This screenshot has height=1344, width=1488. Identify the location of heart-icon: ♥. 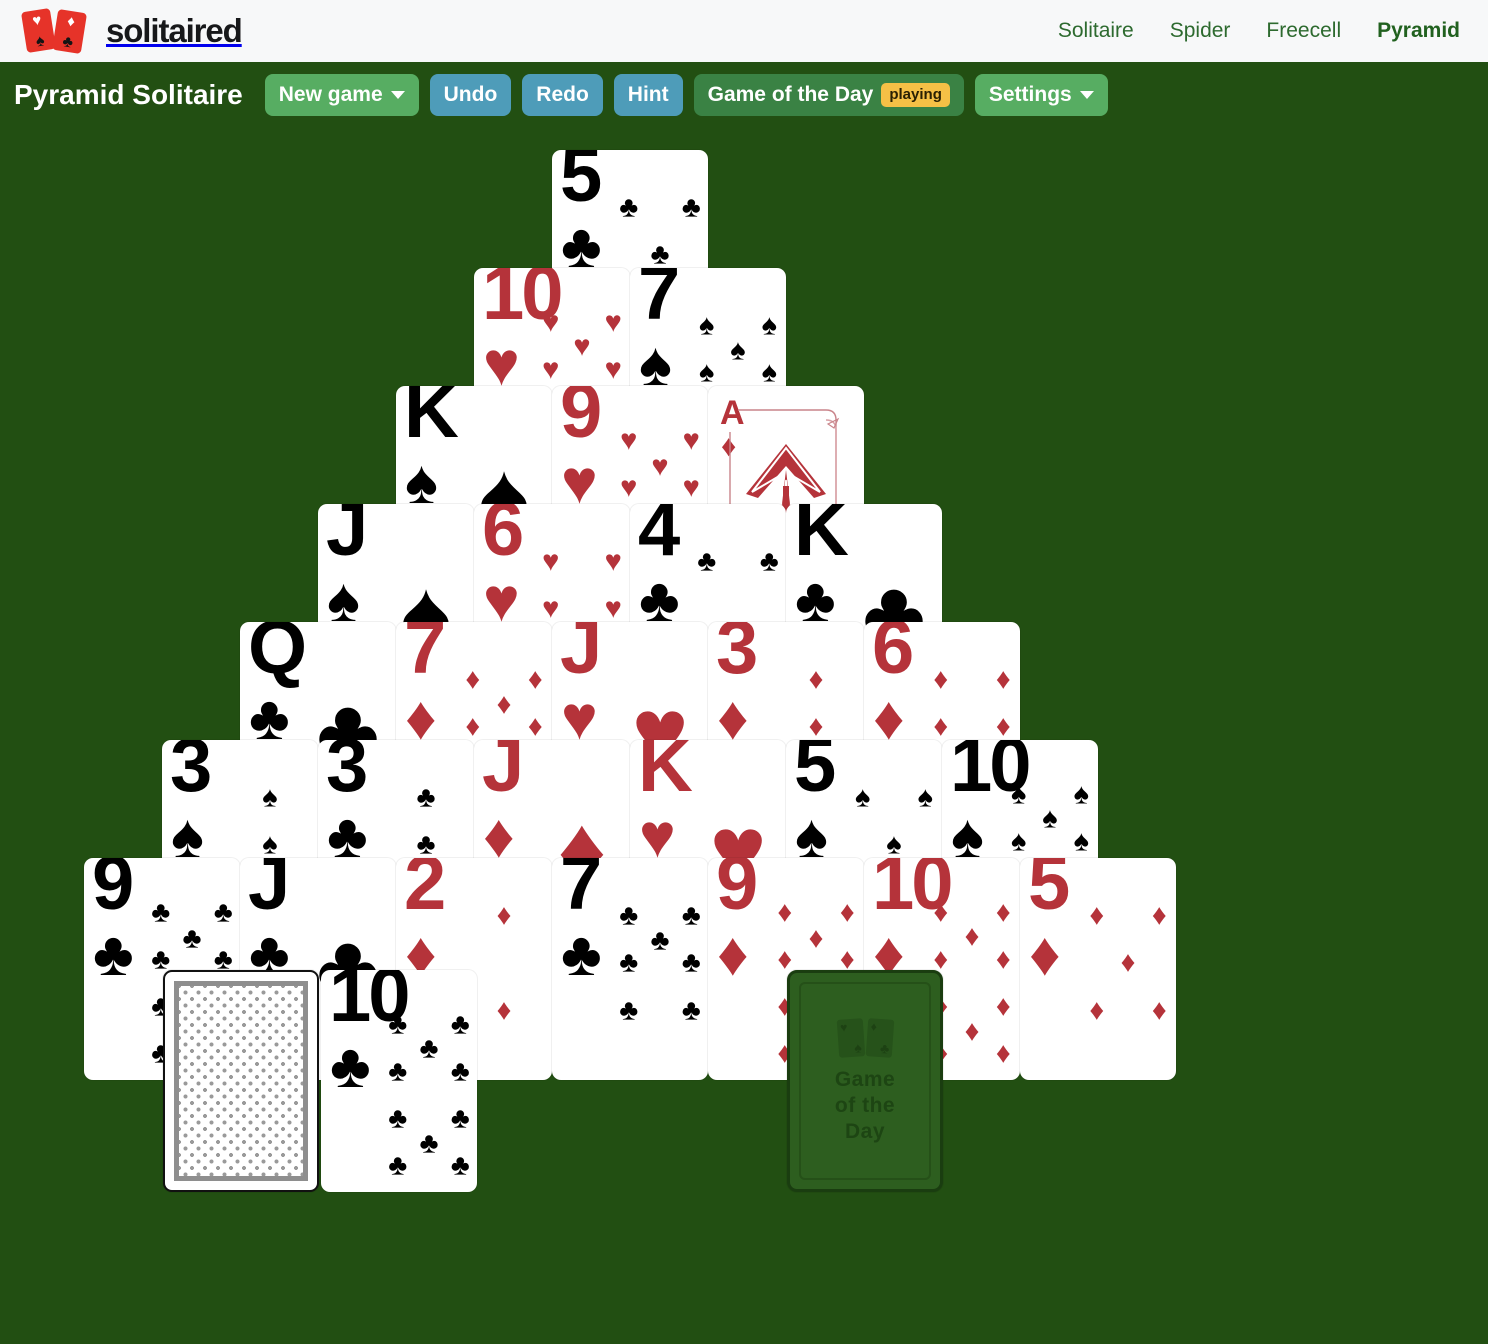
(37, 20).